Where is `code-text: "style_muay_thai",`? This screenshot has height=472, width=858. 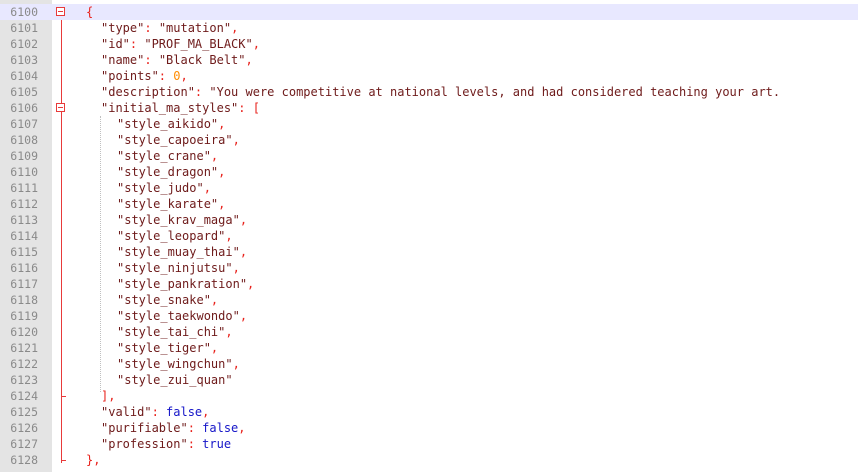 code-text: "style_muay_thai", is located at coordinates (182, 252).